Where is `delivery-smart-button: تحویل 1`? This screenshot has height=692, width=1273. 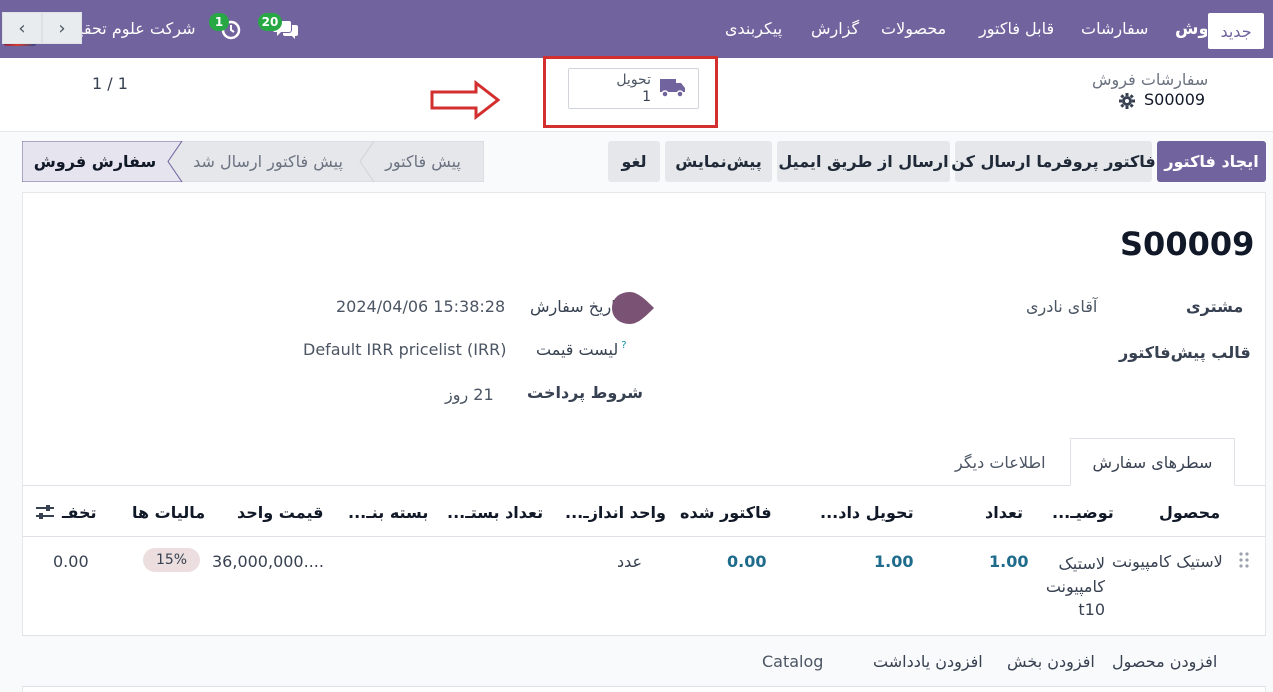
delivery-smart-button: تحویل 1 is located at coordinates (633, 88).